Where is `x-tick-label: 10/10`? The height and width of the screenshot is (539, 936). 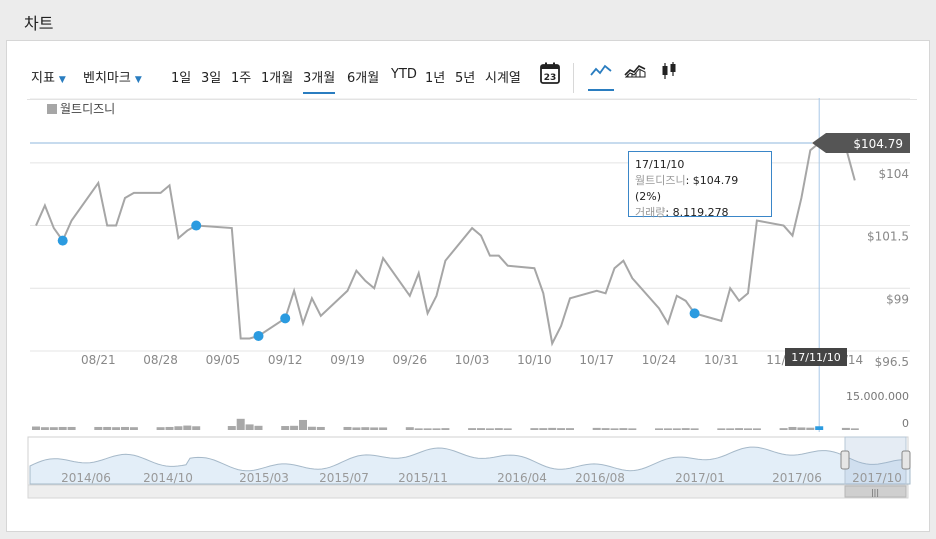
x-tick-label: 10/10 is located at coordinates (534, 360).